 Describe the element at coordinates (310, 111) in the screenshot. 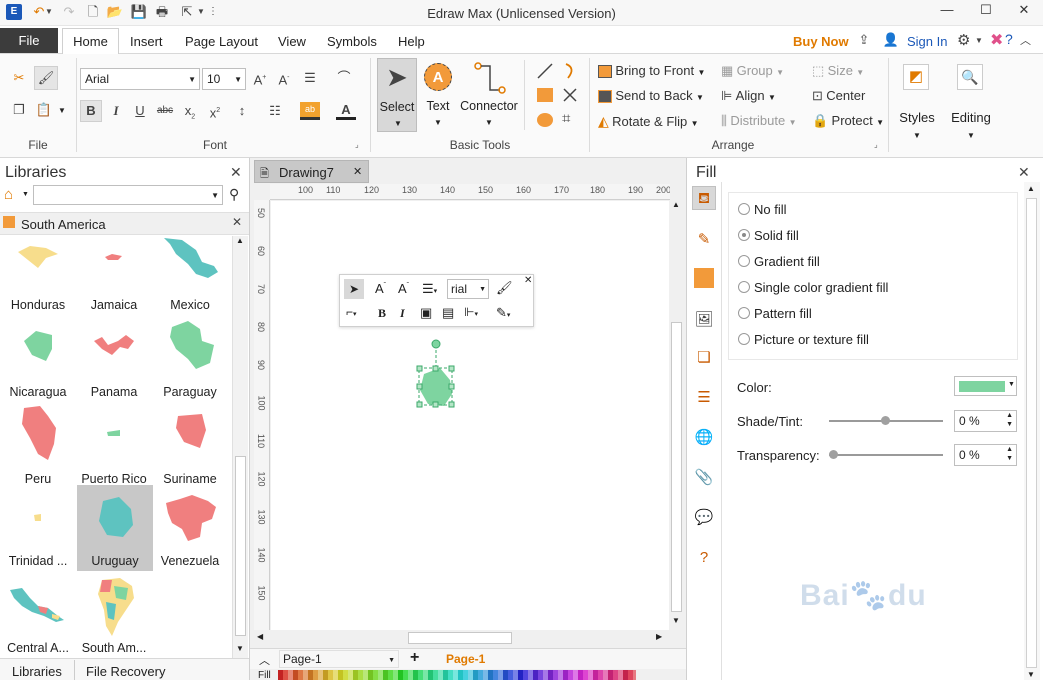

I see `highlight-color-icon: ab` at that location.